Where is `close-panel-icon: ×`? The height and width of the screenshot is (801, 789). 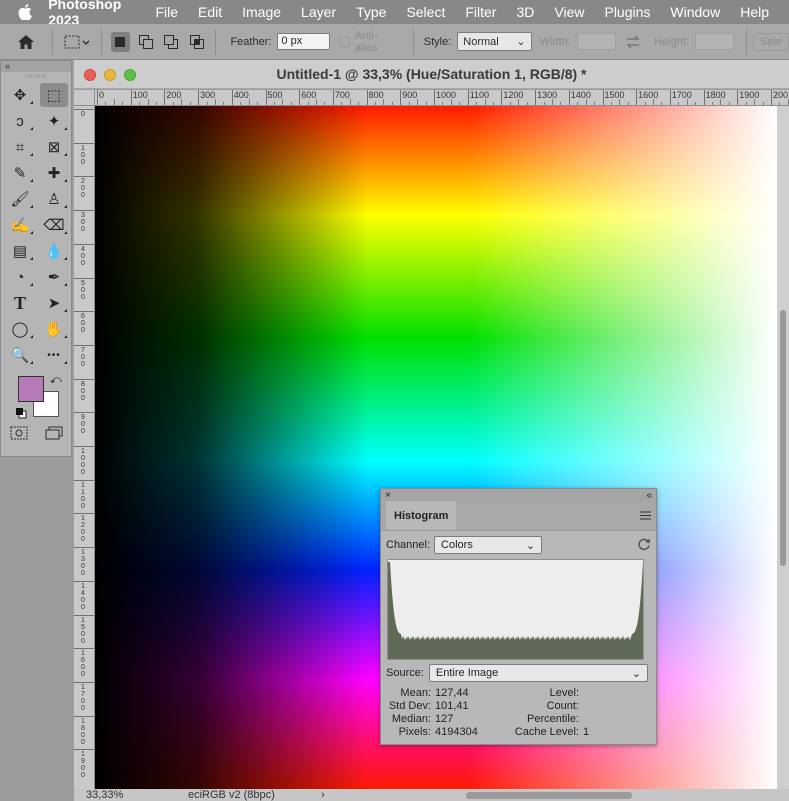
close-panel-icon: × is located at coordinates (388, 495).